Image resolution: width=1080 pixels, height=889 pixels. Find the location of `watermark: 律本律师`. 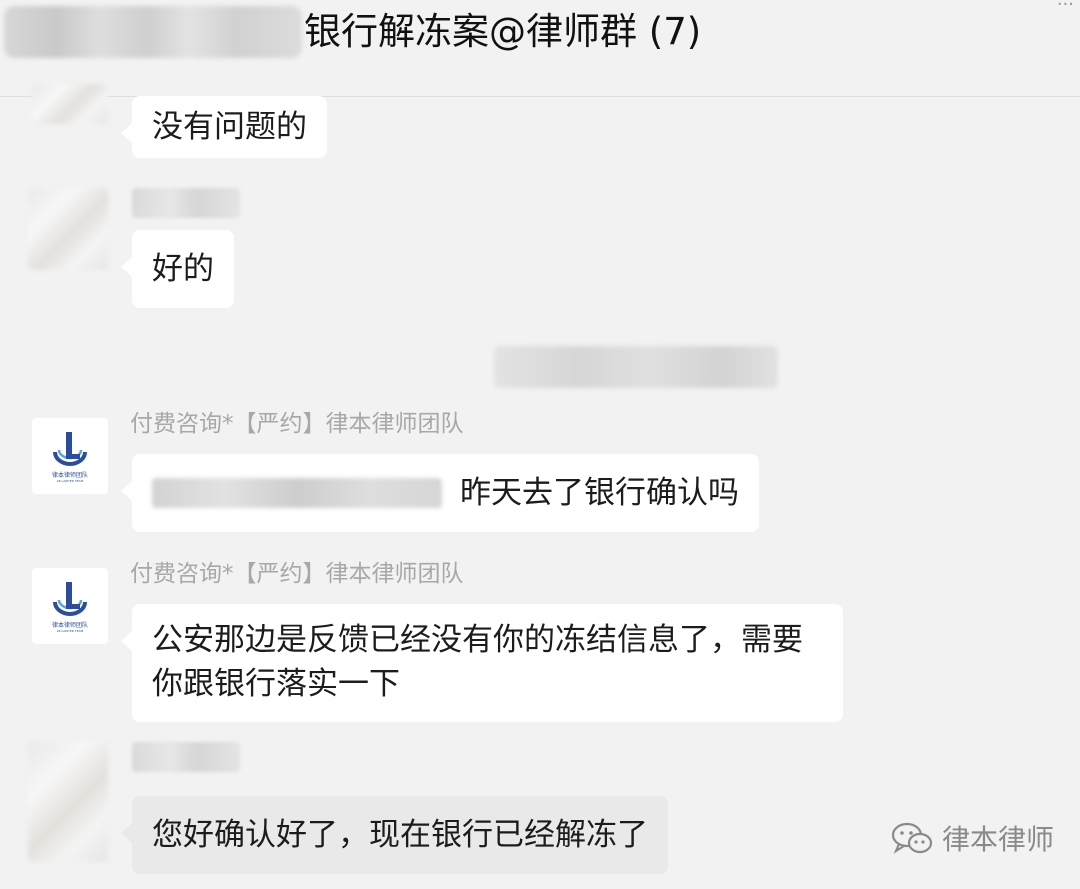

watermark: 律本律师 is located at coordinates (972, 838).